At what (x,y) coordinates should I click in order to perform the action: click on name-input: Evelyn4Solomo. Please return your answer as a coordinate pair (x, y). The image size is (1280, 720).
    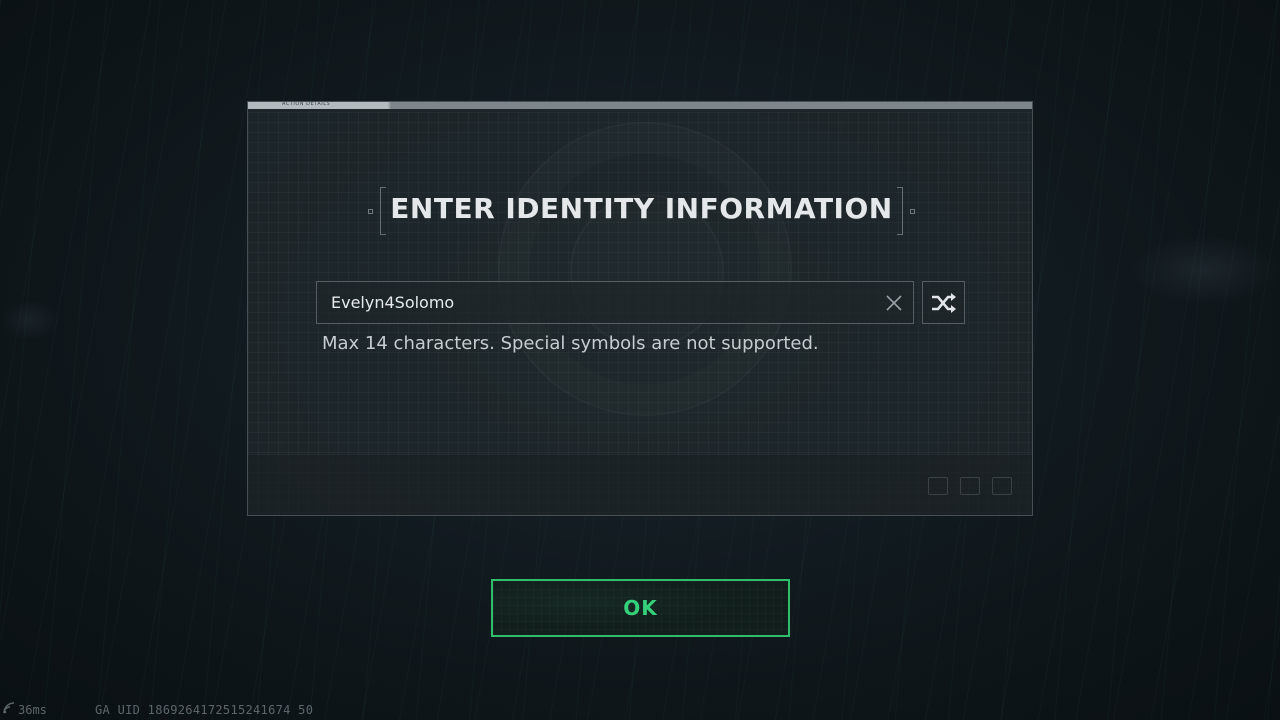
    Looking at the image, I should click on (615, 302).